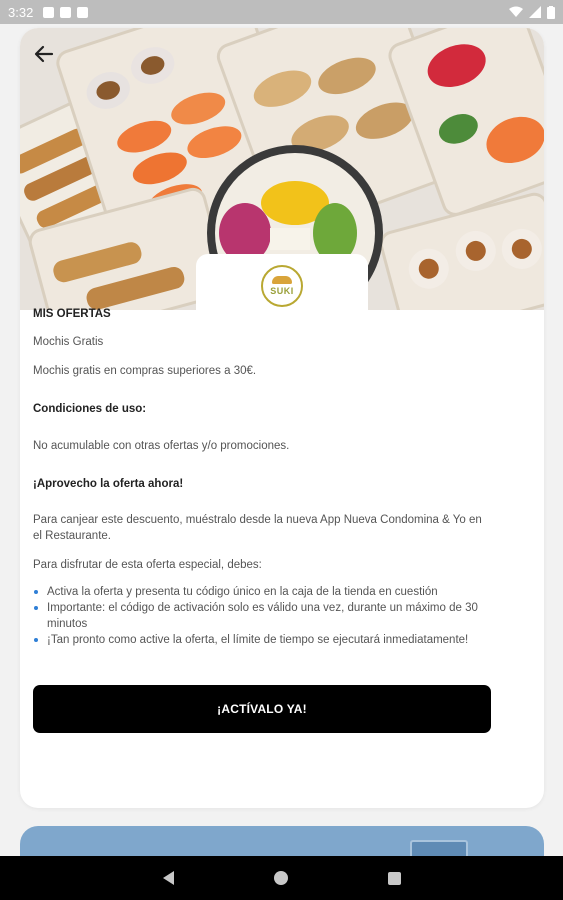  I want to click on activate-offer-button: ¡ACTÍVALO YA!, so click(262, 709).